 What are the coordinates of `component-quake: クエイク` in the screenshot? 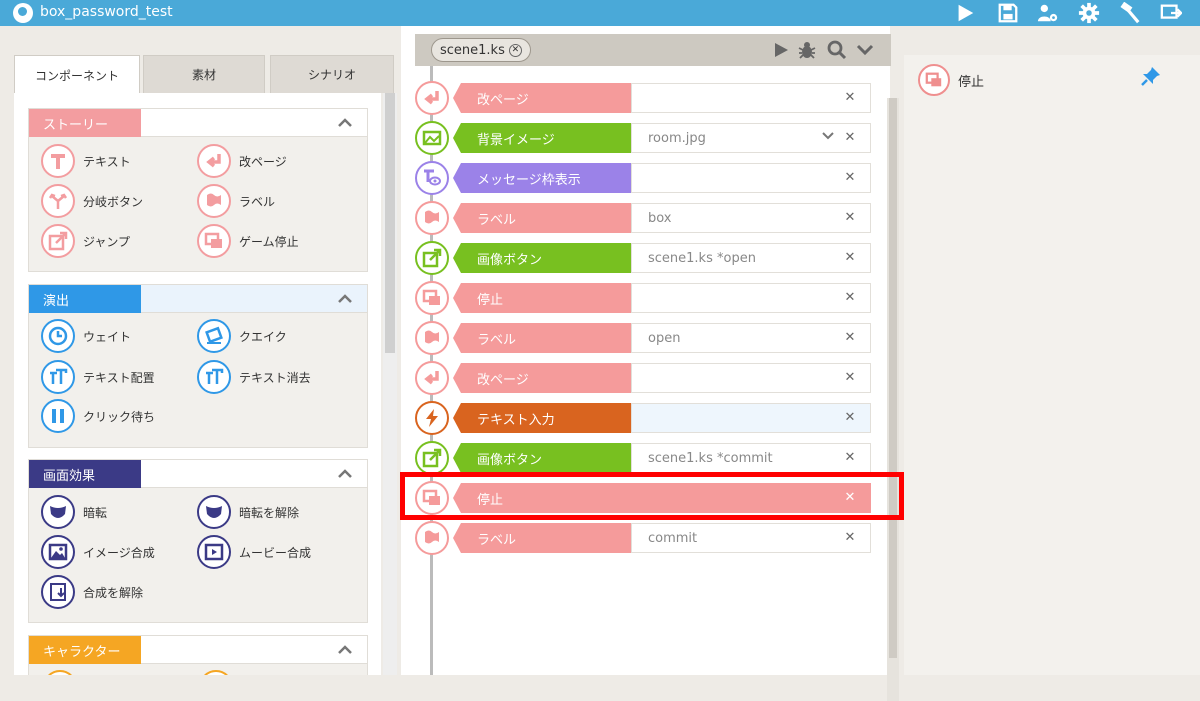 It's located at (242, 336).